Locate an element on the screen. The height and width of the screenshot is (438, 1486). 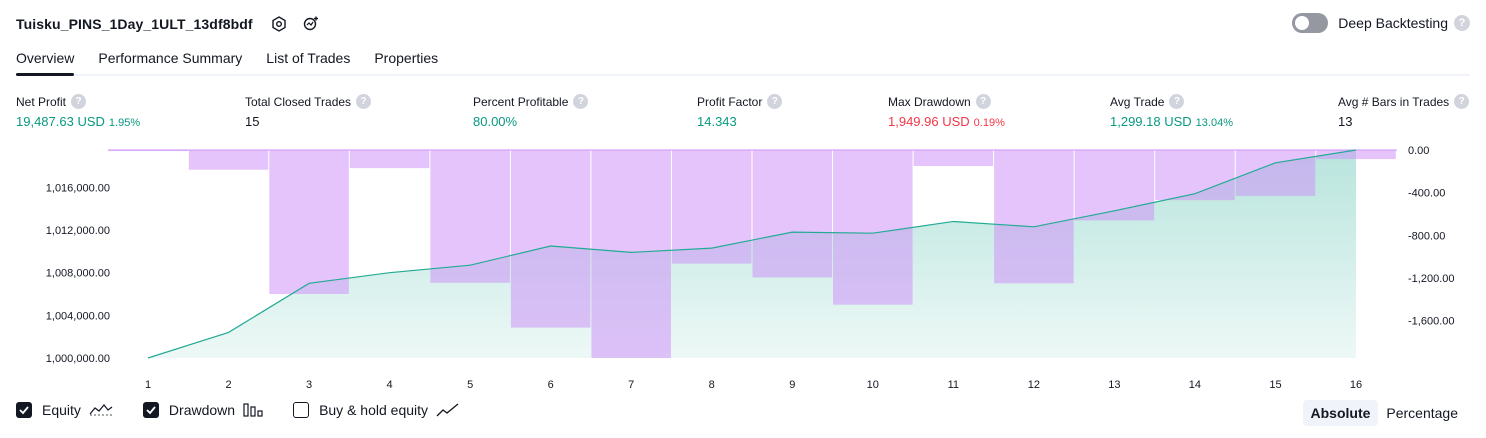
metric-label: Avg # Bars in Trades is located at coordinates (1394, 101).